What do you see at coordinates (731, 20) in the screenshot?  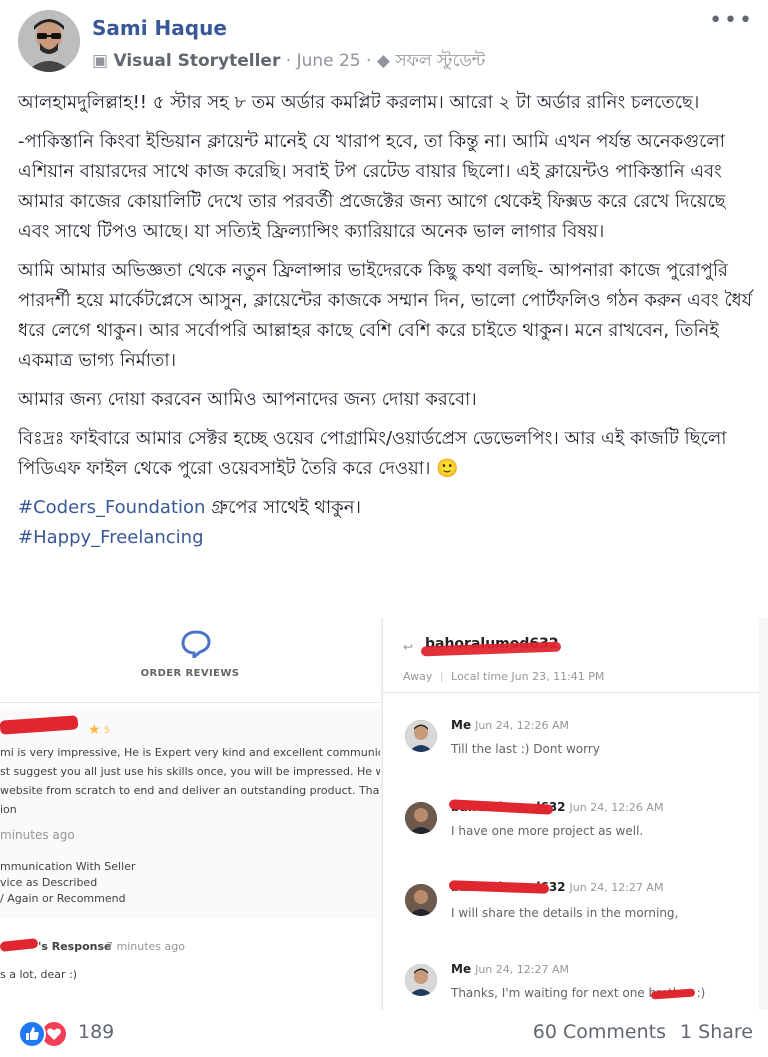 I see `more-options-icon: •••` at bounding box center [731, 20].